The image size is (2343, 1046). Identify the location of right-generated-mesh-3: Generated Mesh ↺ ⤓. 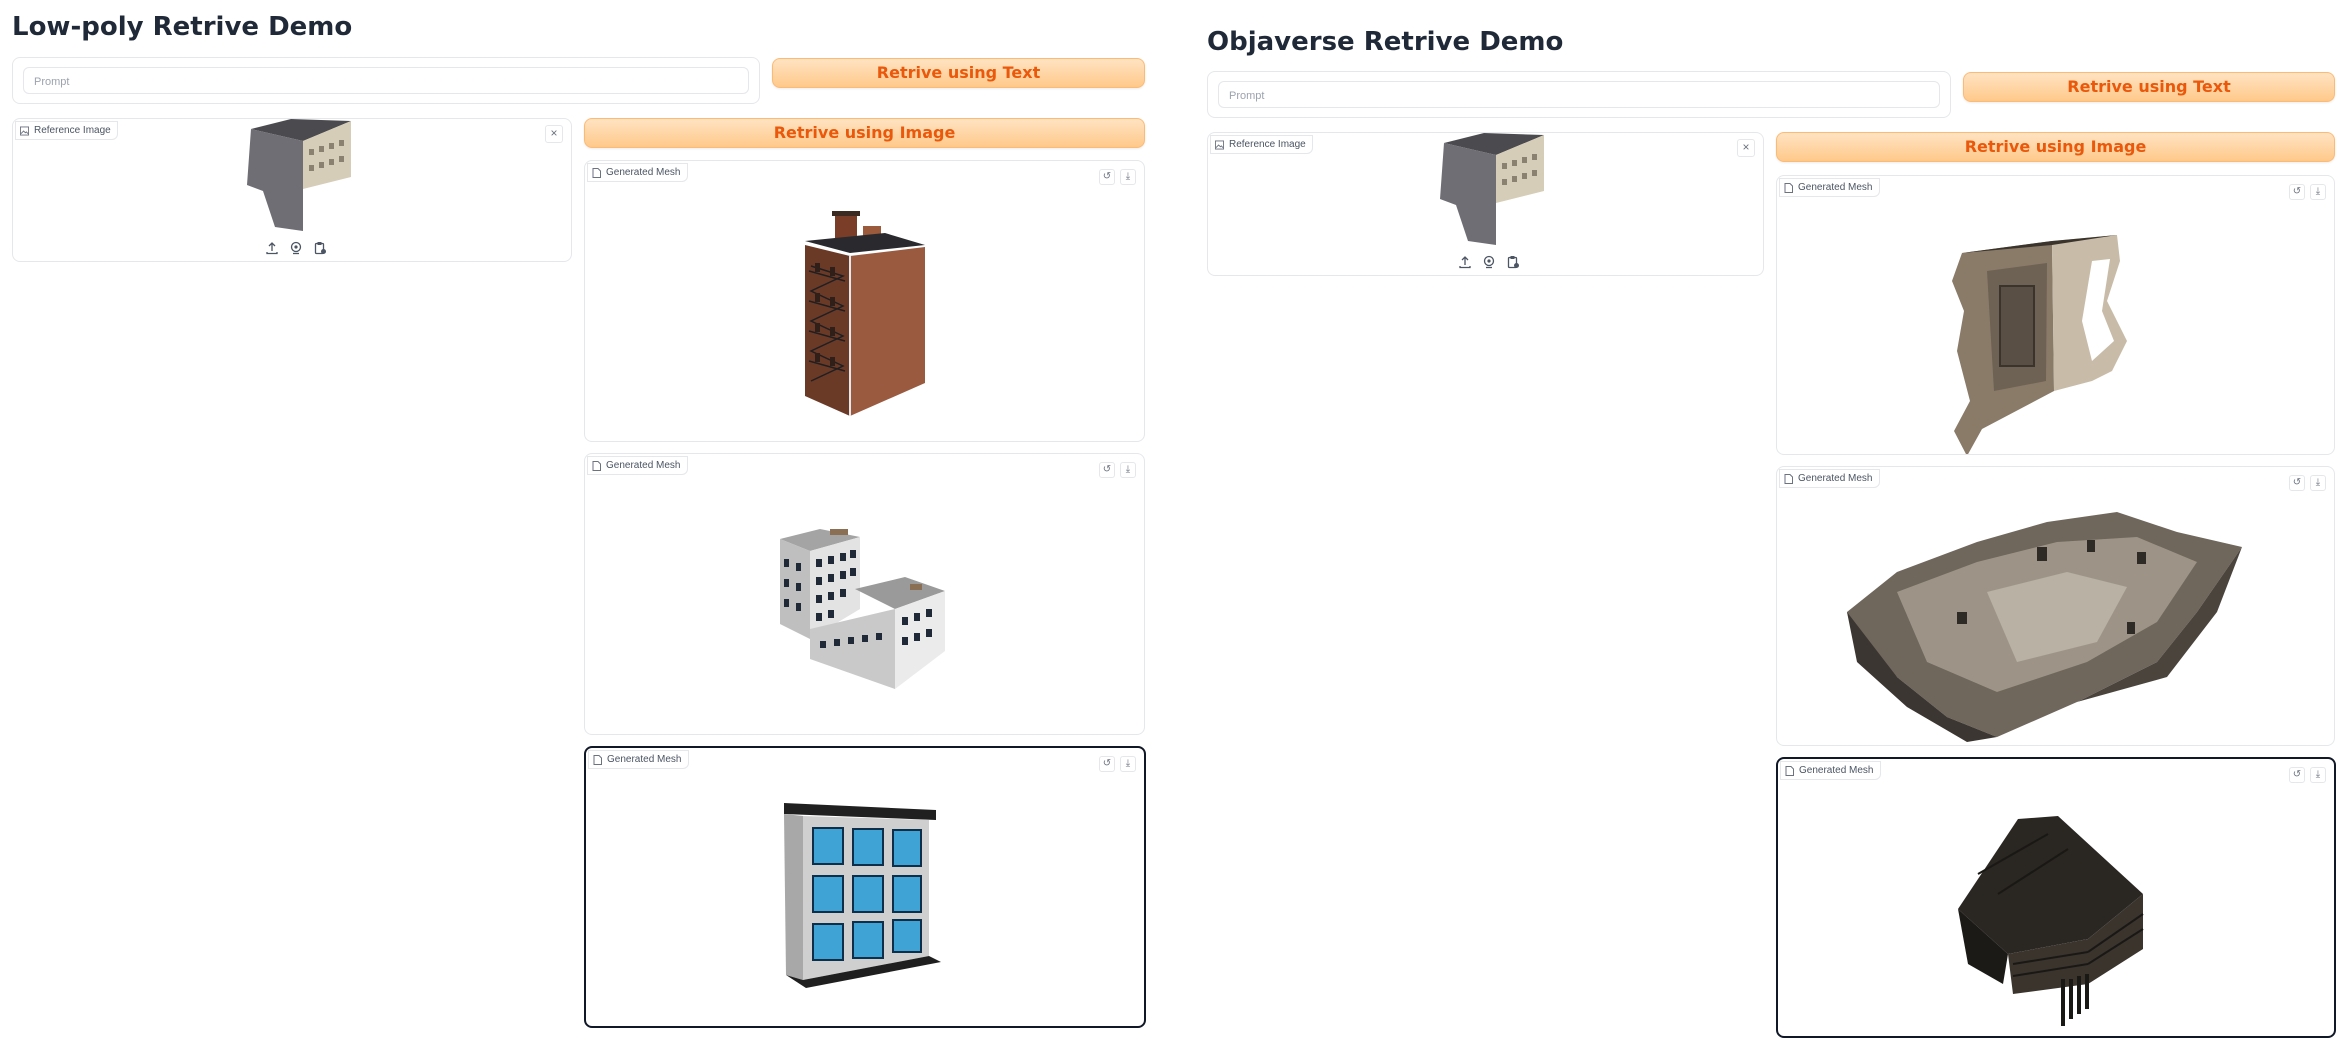
(2056, 897).